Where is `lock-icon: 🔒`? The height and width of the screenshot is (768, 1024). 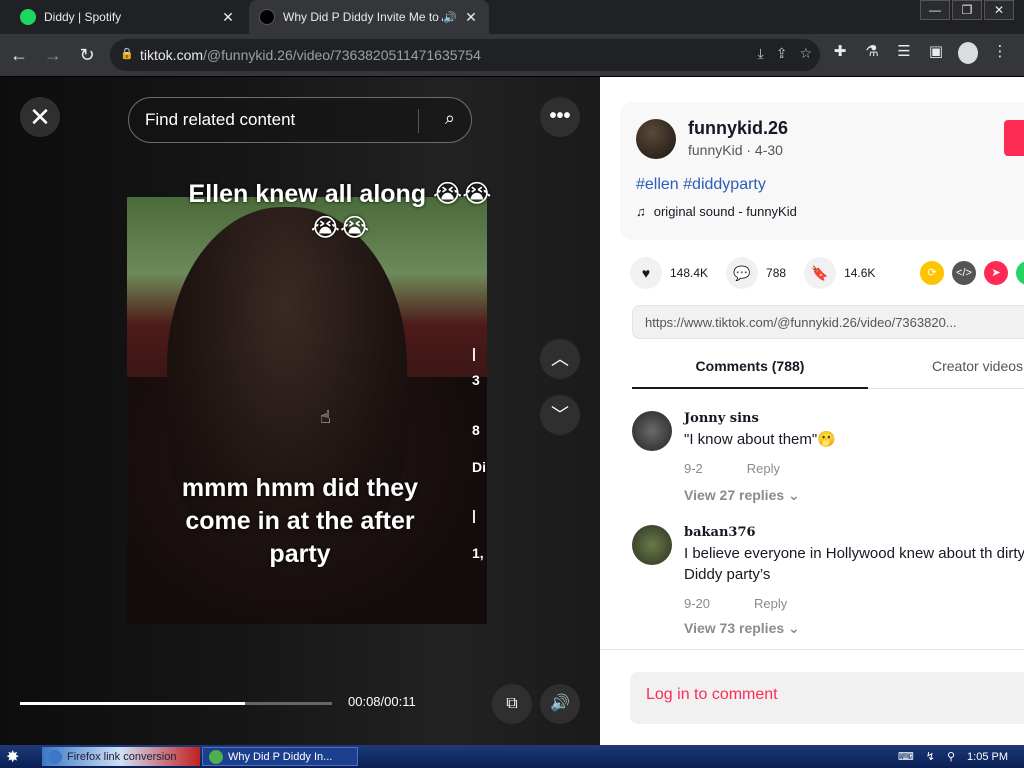 lock-icon: 🔒 is located at coordinates (127, 54).